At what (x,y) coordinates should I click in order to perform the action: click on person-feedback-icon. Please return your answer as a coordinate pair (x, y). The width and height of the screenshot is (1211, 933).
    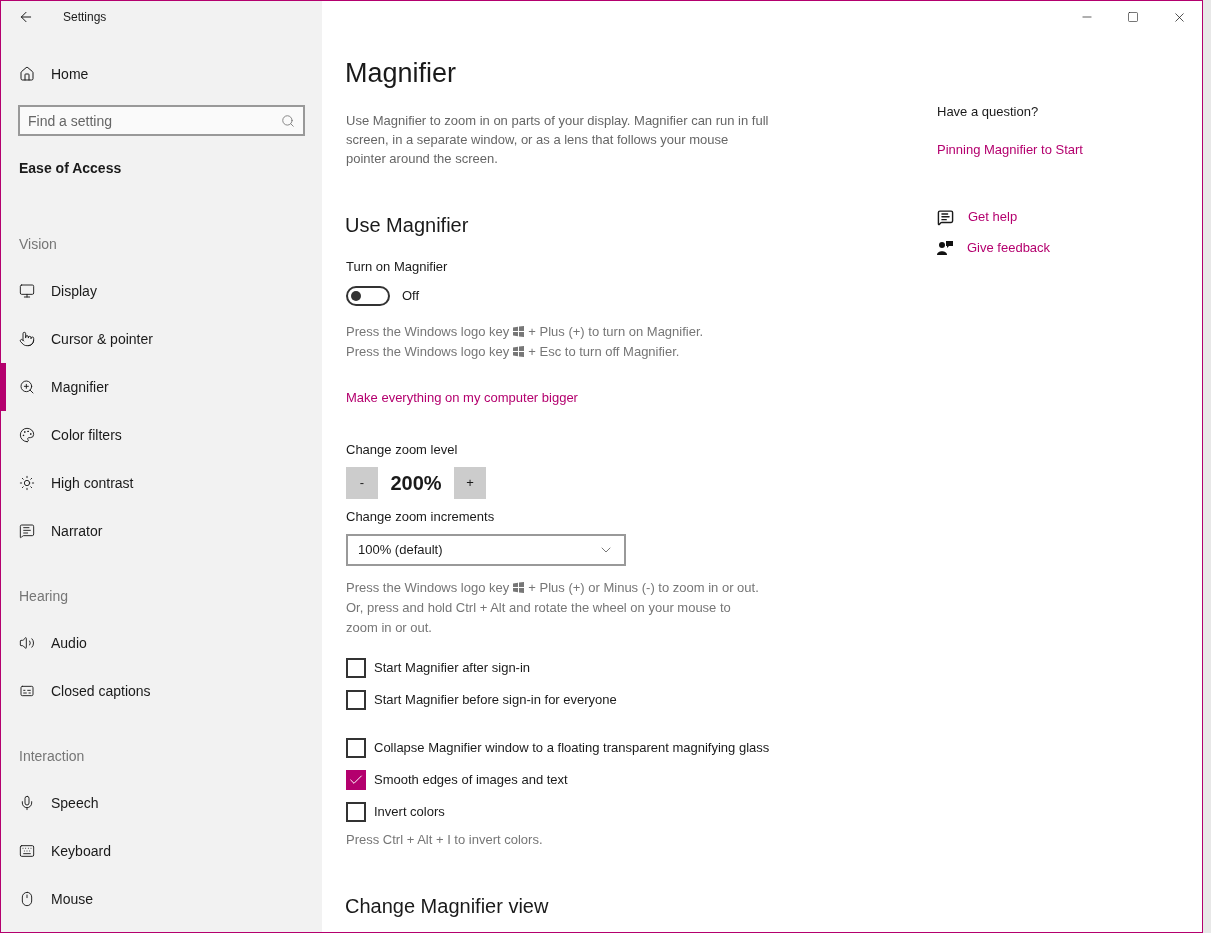
    Looking at the image, I should click on (945, 248).